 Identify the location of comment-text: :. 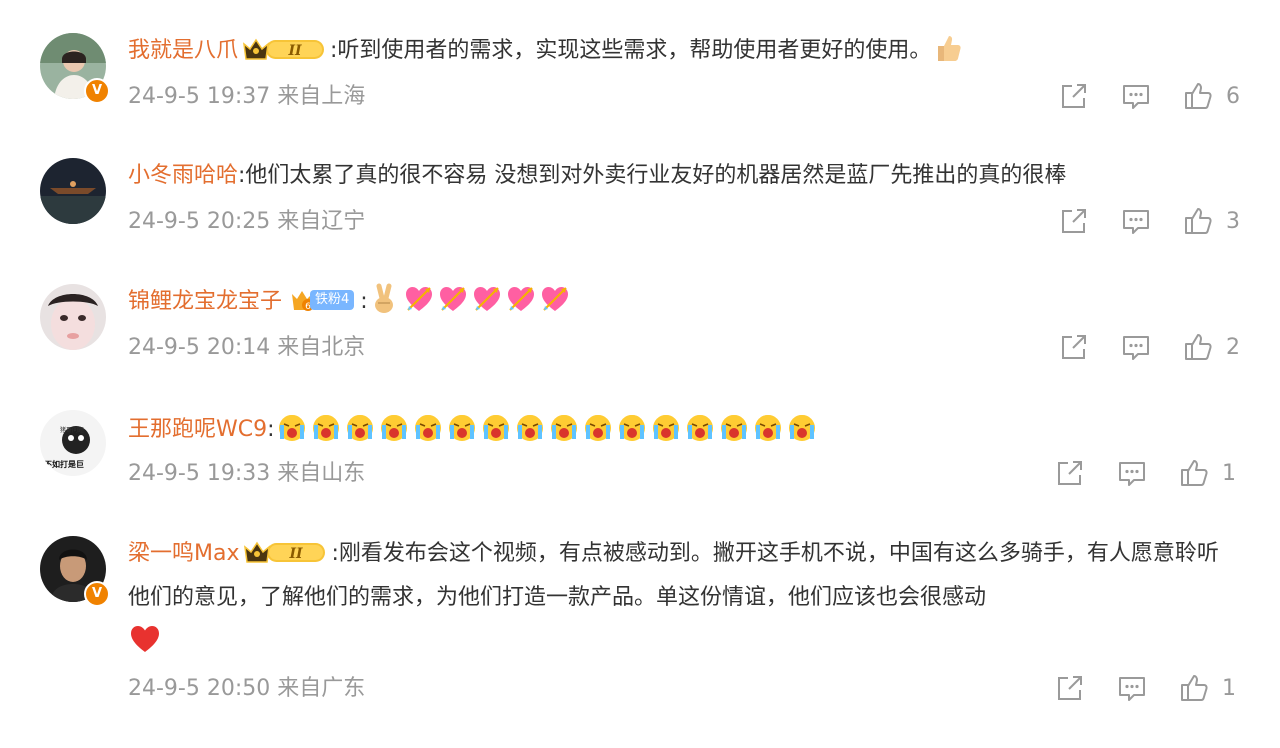
(364, 301).